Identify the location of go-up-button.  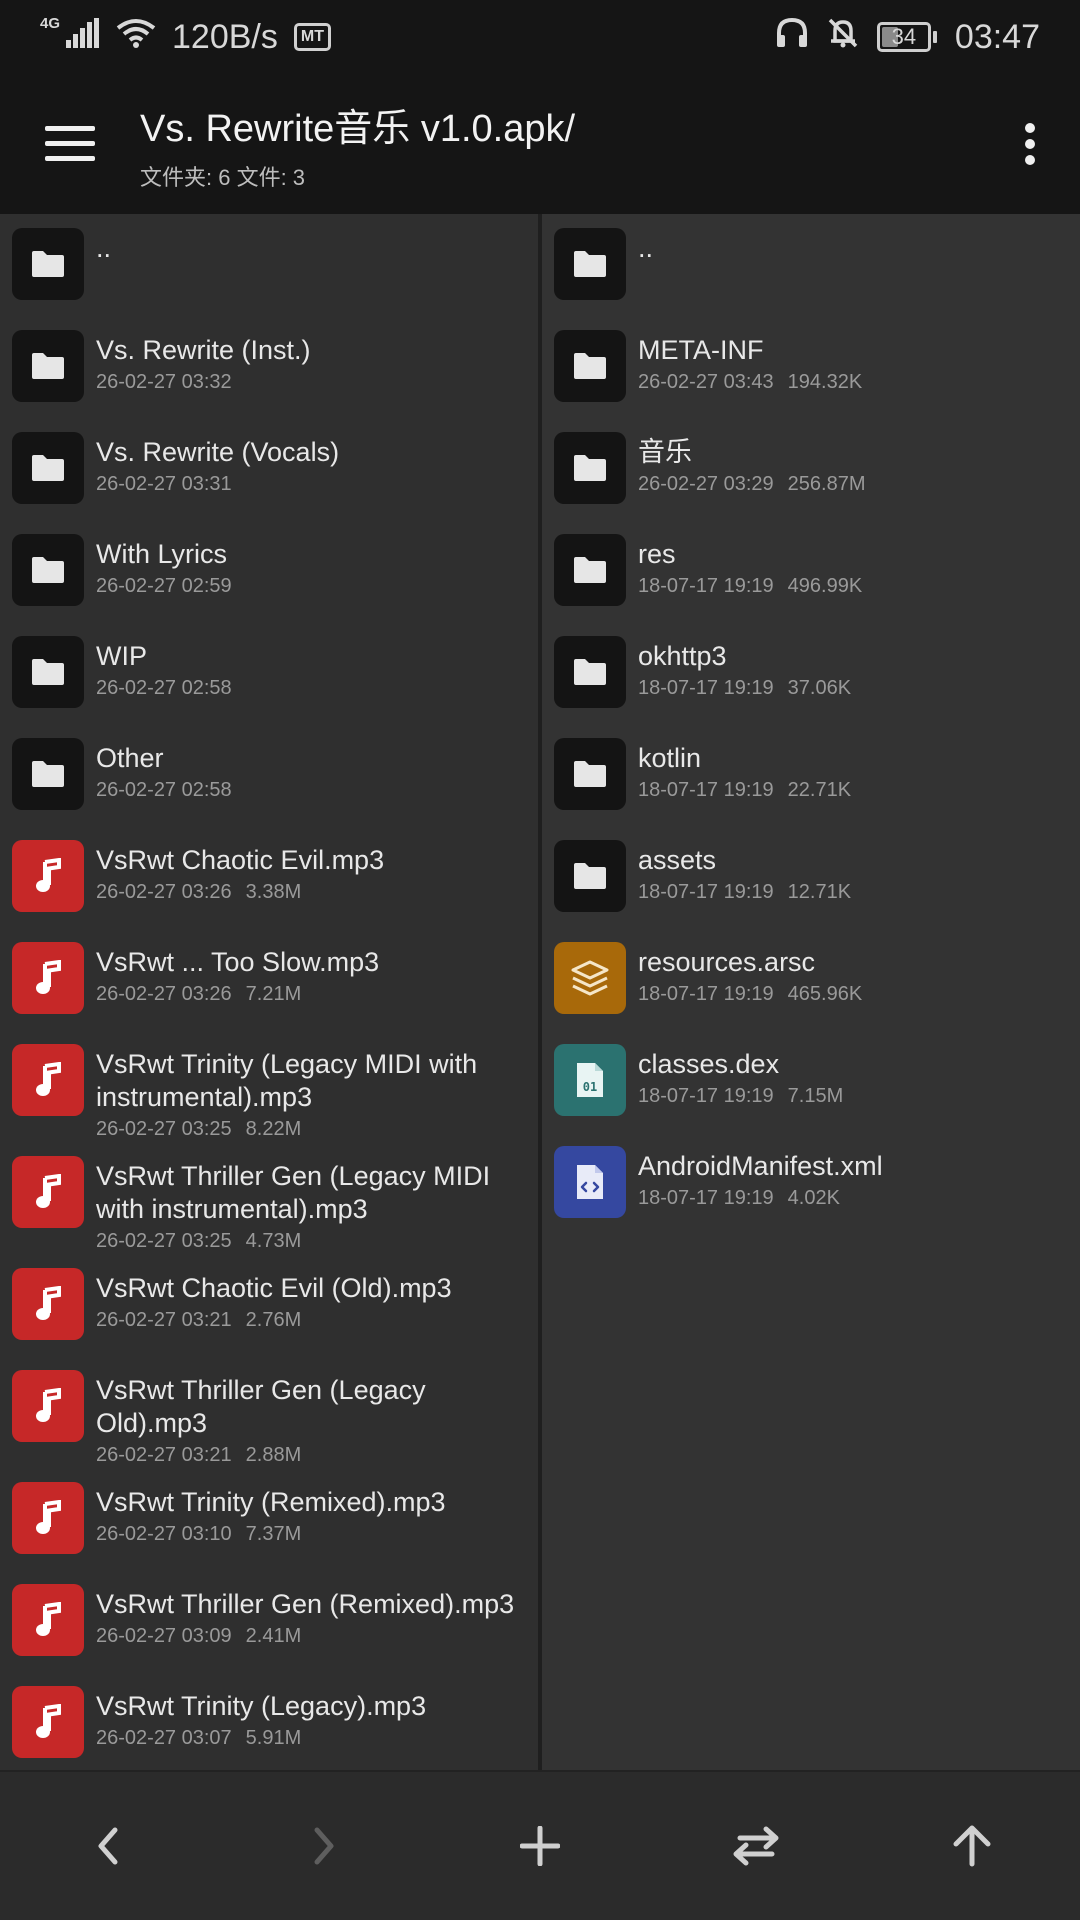
(972, 1846).